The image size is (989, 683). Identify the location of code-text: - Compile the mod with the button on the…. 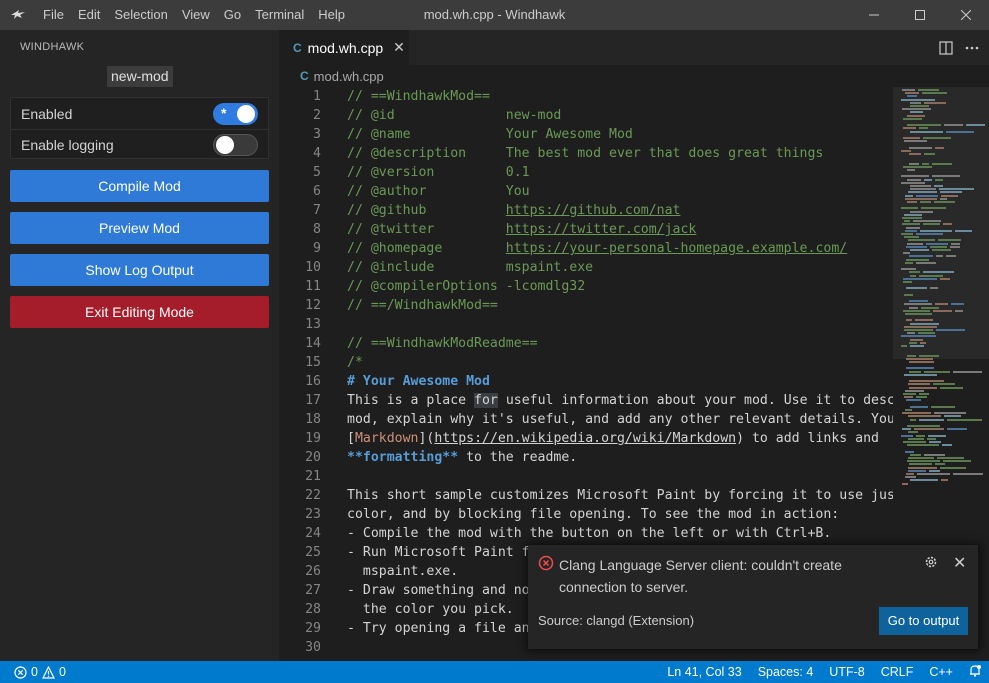
(589, 533).